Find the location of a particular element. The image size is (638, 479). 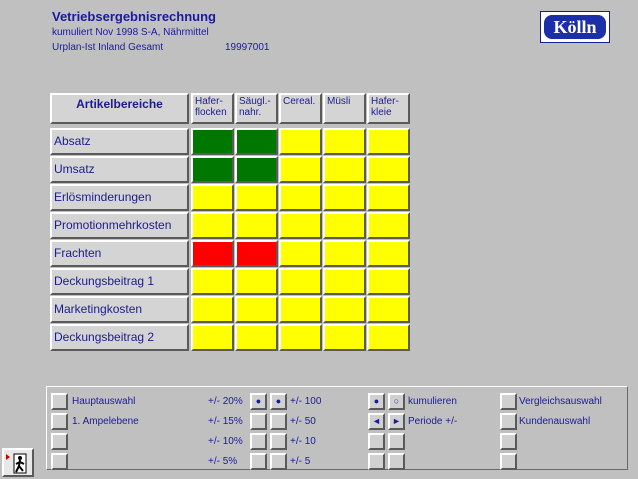

pct-20-radio: ● is located at coordinates (258, 401).